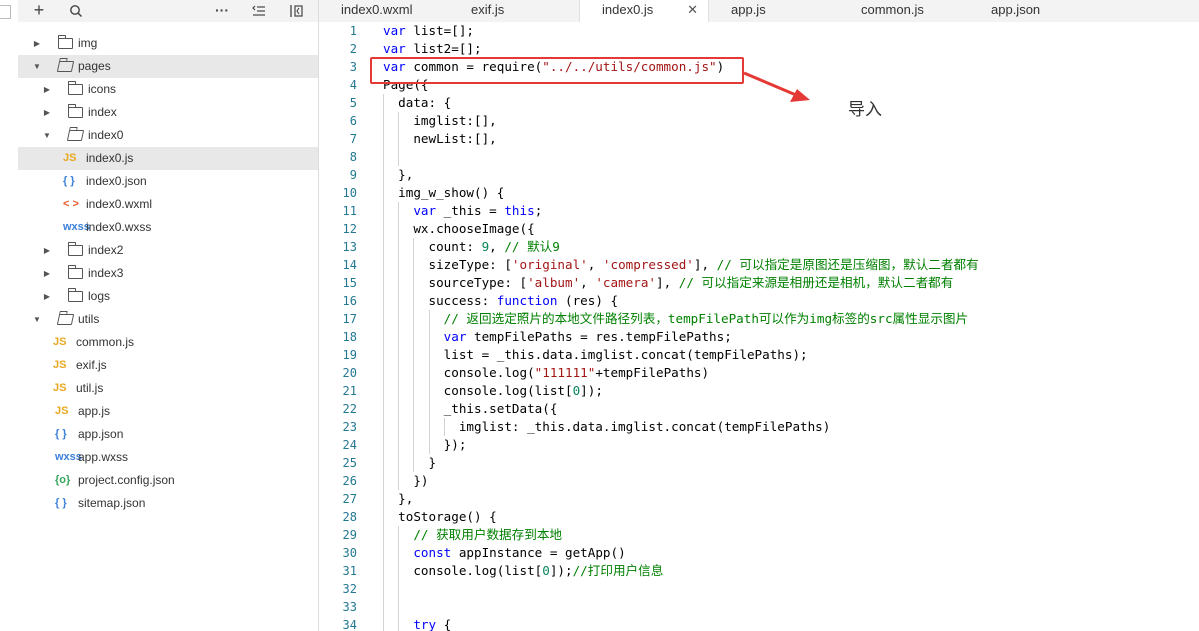 This screenshot has width=1199, height=631. Describe the element at coordinates (865, 110) in the screenshot. I see `annotation-label: 导入` at that location.